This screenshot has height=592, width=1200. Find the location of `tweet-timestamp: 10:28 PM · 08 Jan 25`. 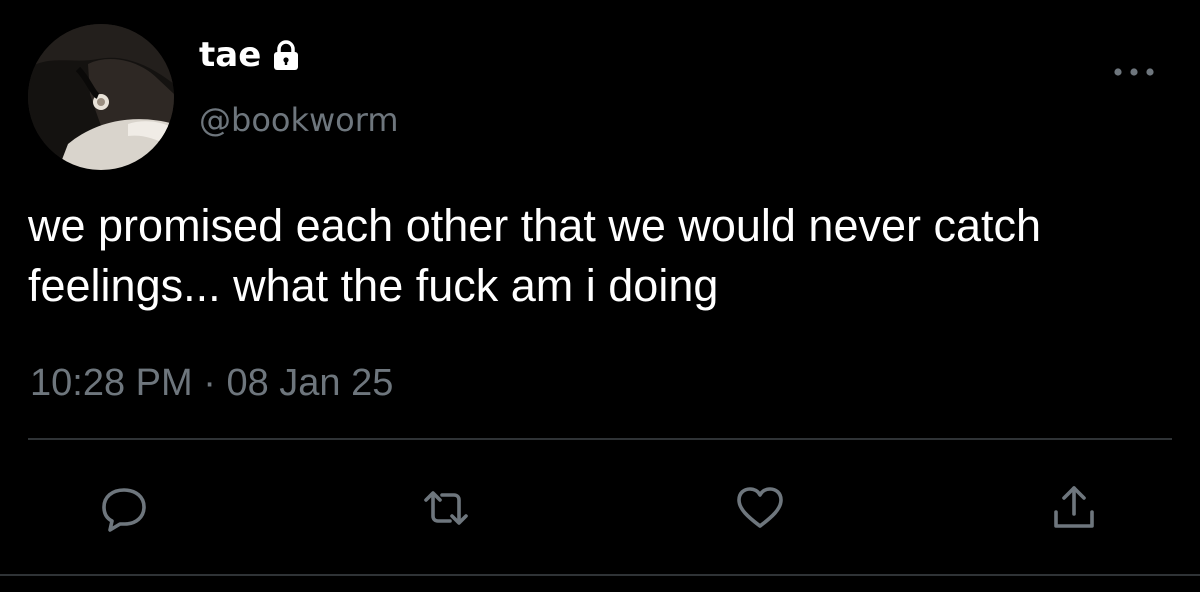

tweet-timestamp: 10:28 PM · 08 Jan 25 is located at coordinates (211, 383).